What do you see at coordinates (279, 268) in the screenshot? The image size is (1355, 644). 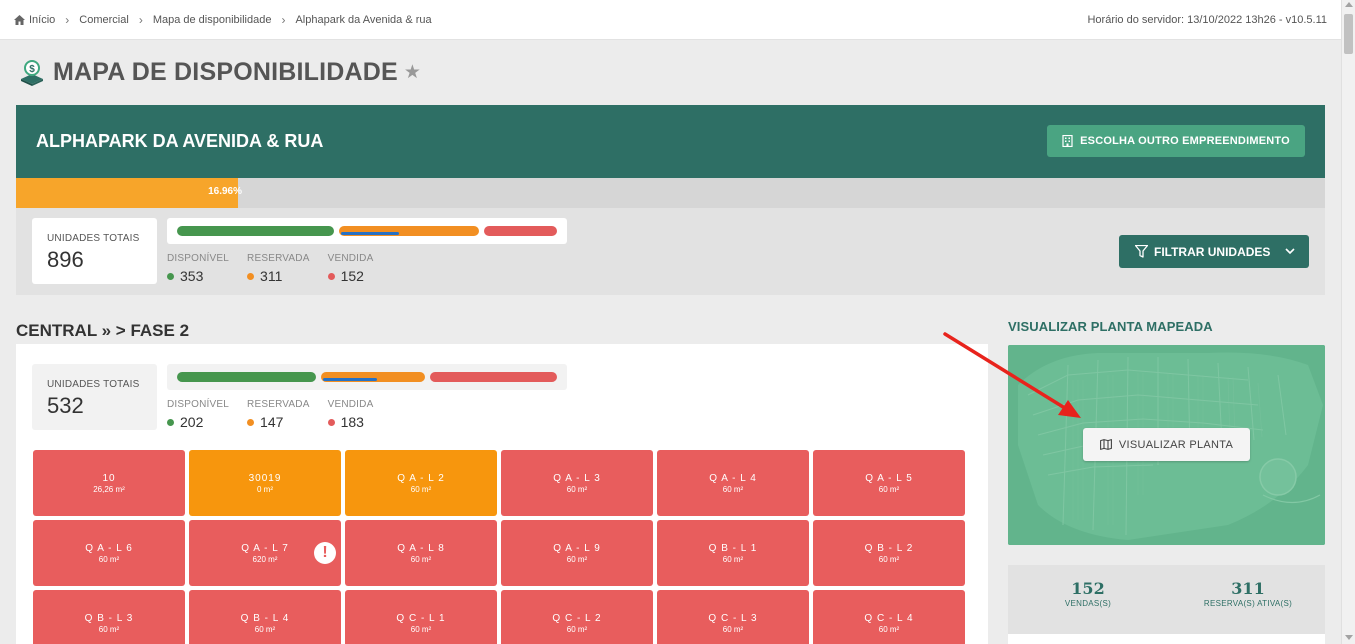 I see `totals-legend: DISPONÍVEL 353 RESERVADA 311 VENDIDA 152` at bounding box center [279, 268].